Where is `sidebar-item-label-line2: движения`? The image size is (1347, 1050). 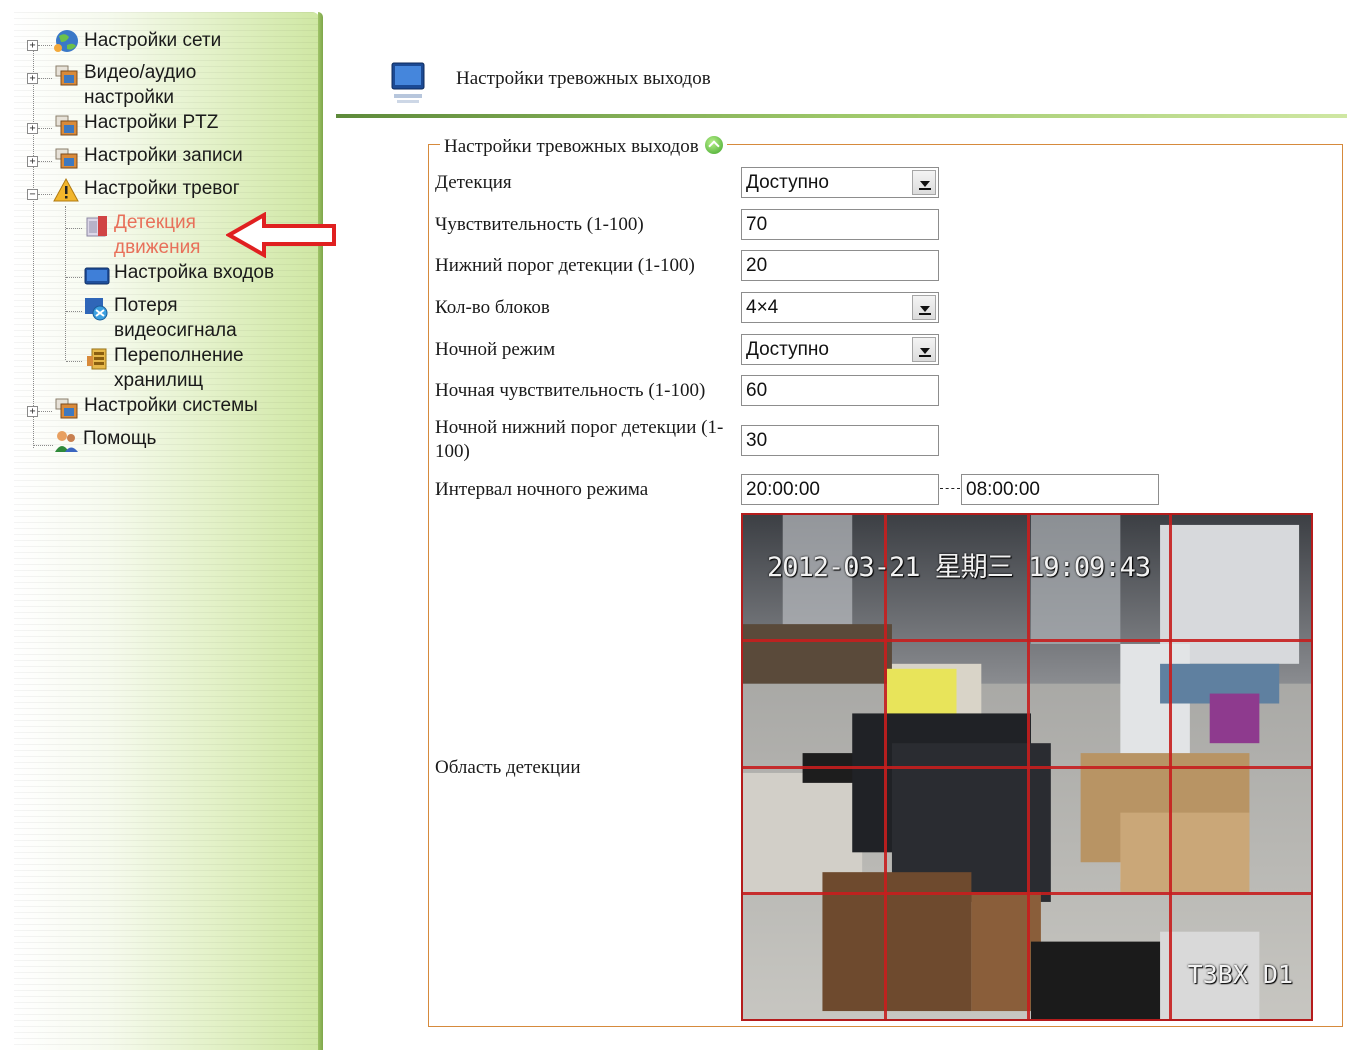 sidebar-item-label-line2: движения is located at coordinates (157, 247).